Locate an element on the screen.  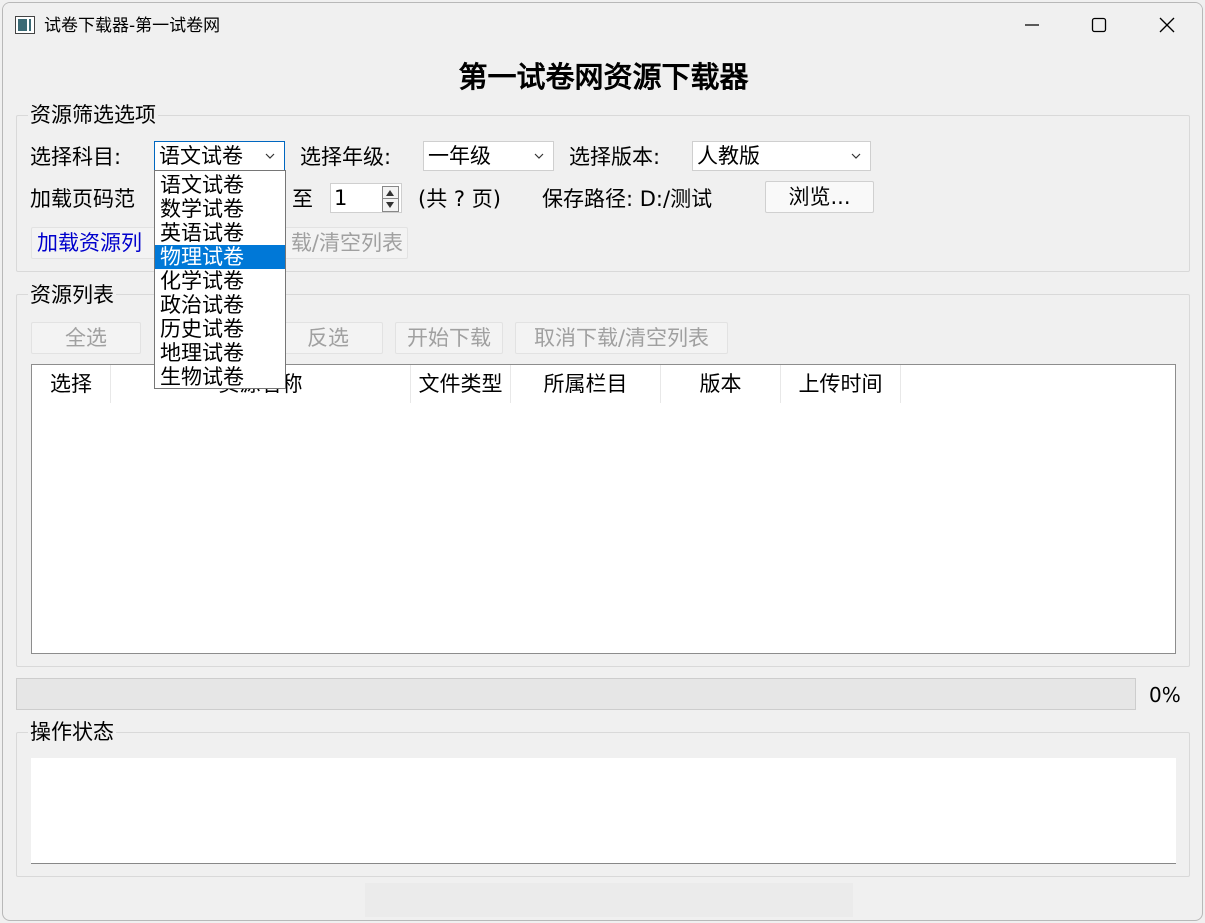
close-icon is located at coordinates (1167, 25).